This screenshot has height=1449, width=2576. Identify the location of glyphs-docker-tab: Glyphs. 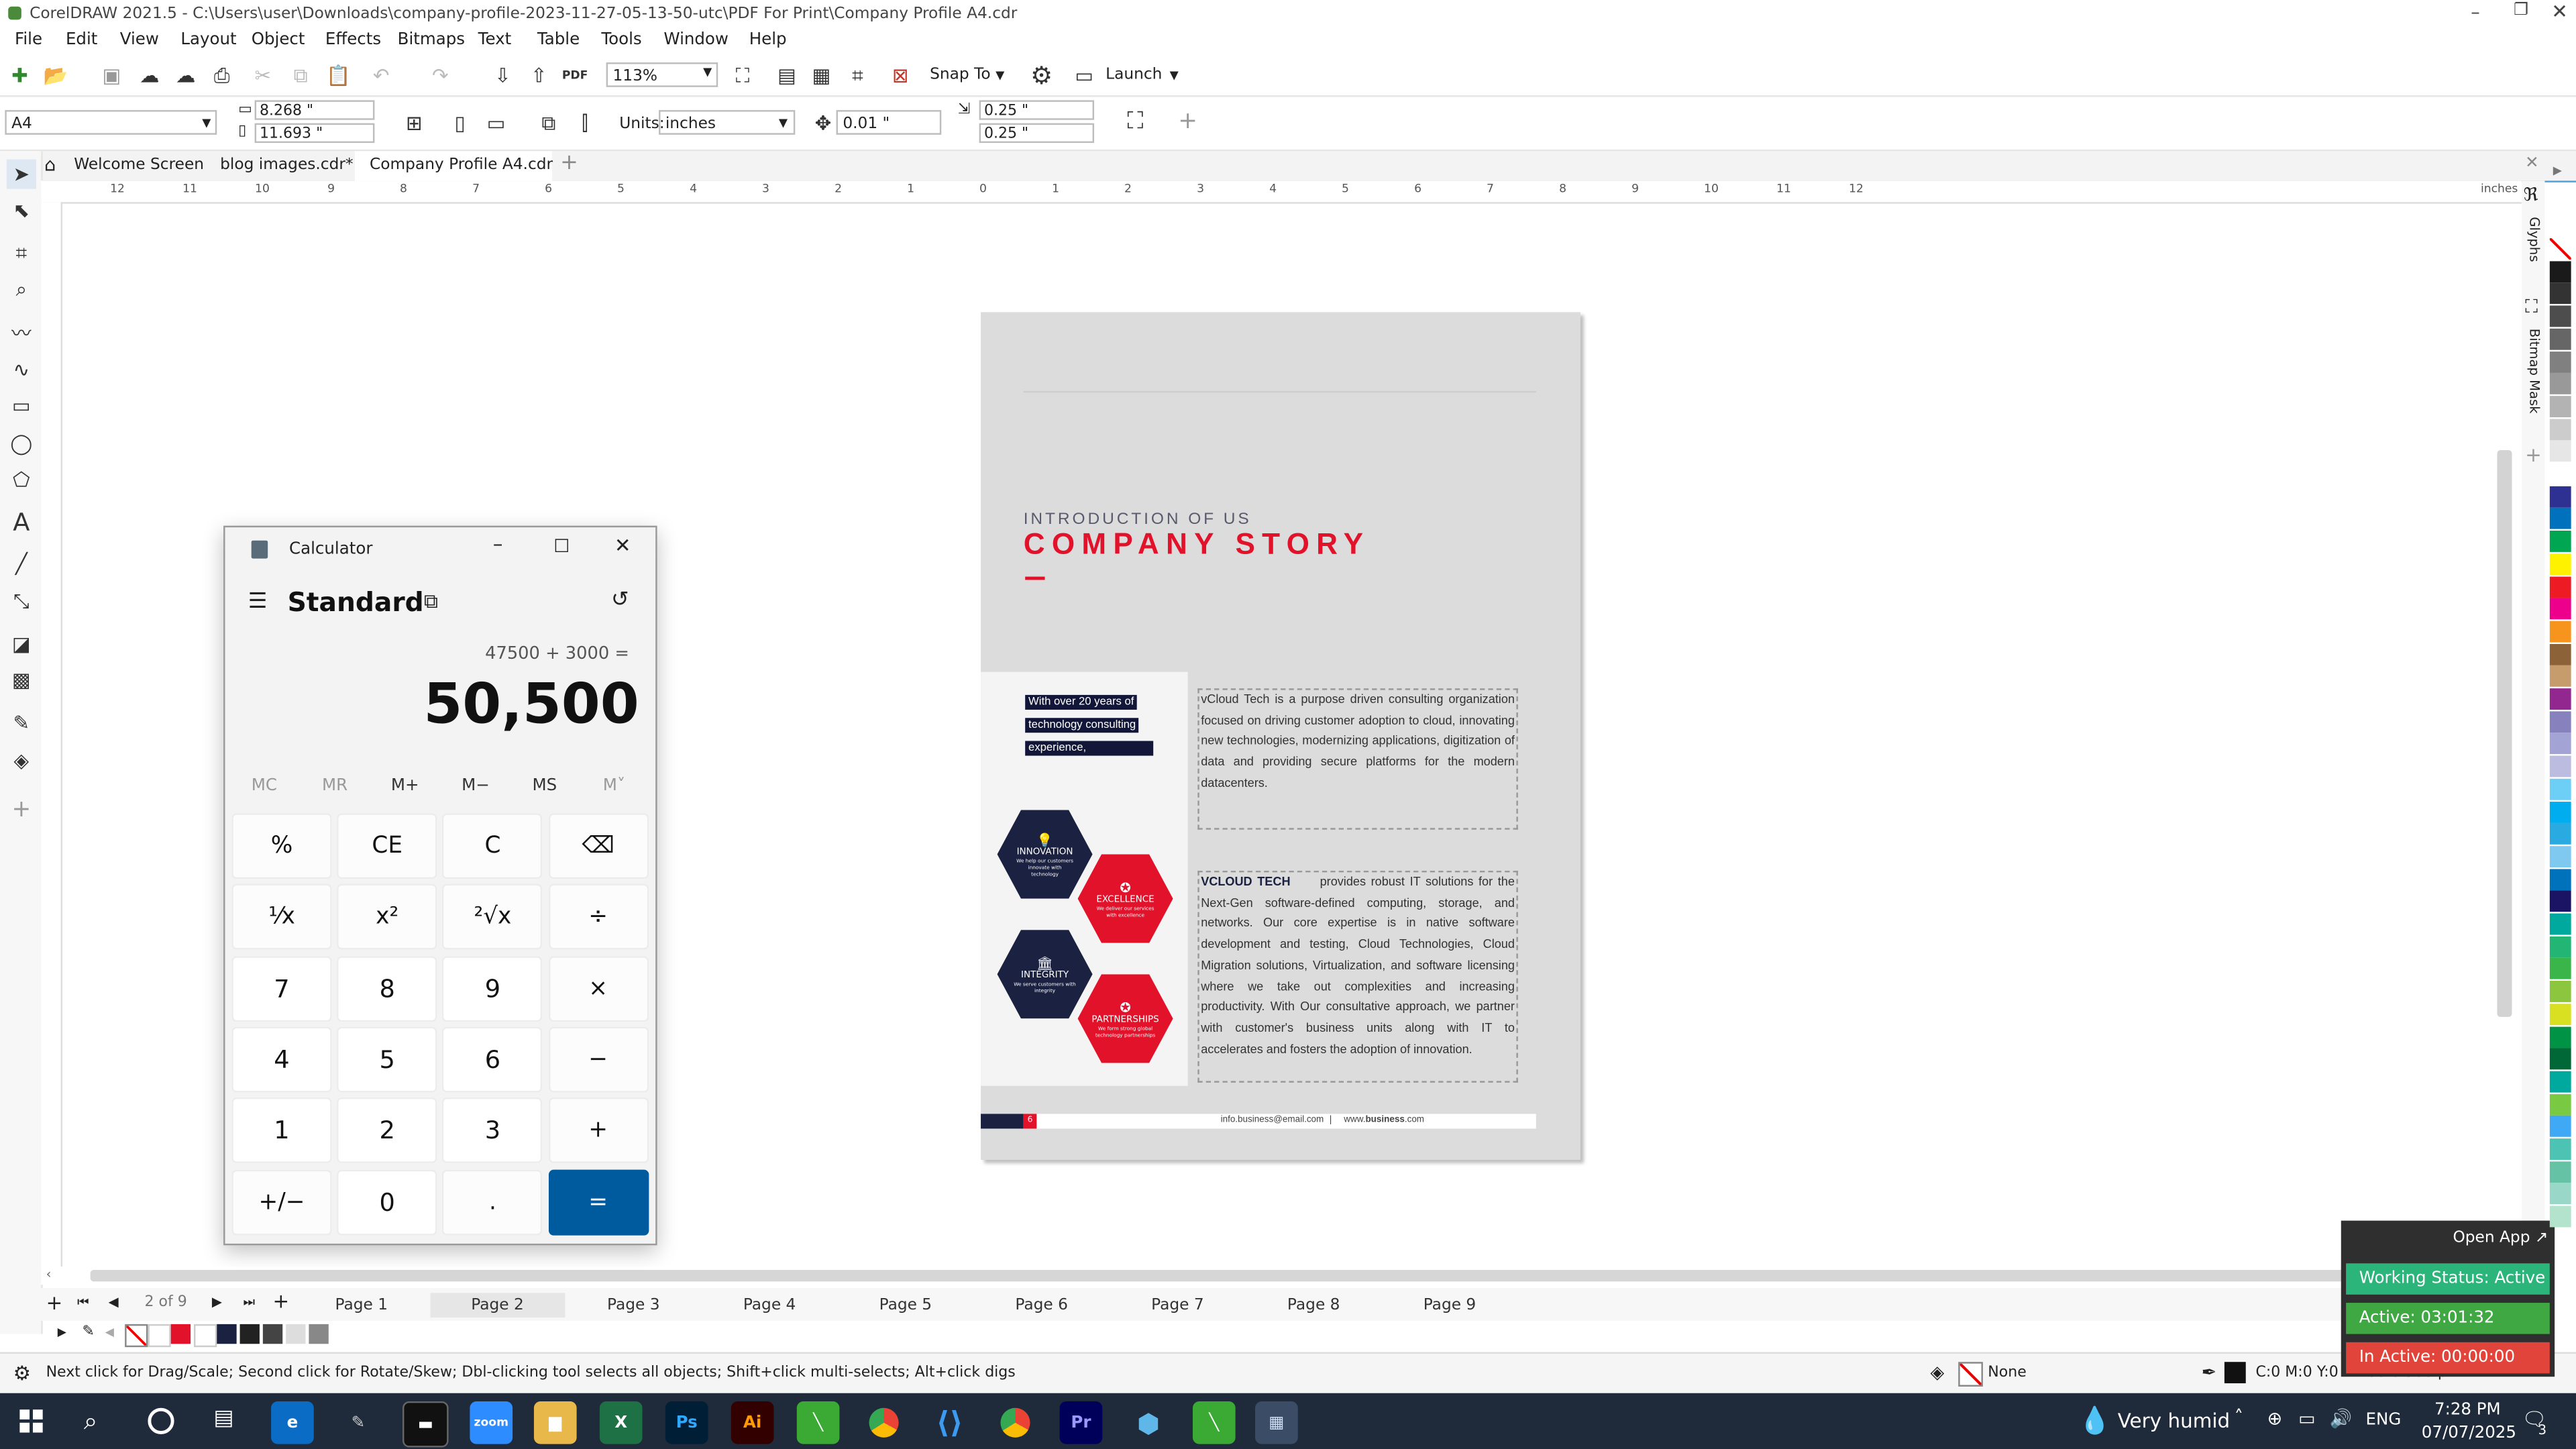
(2534, 239).